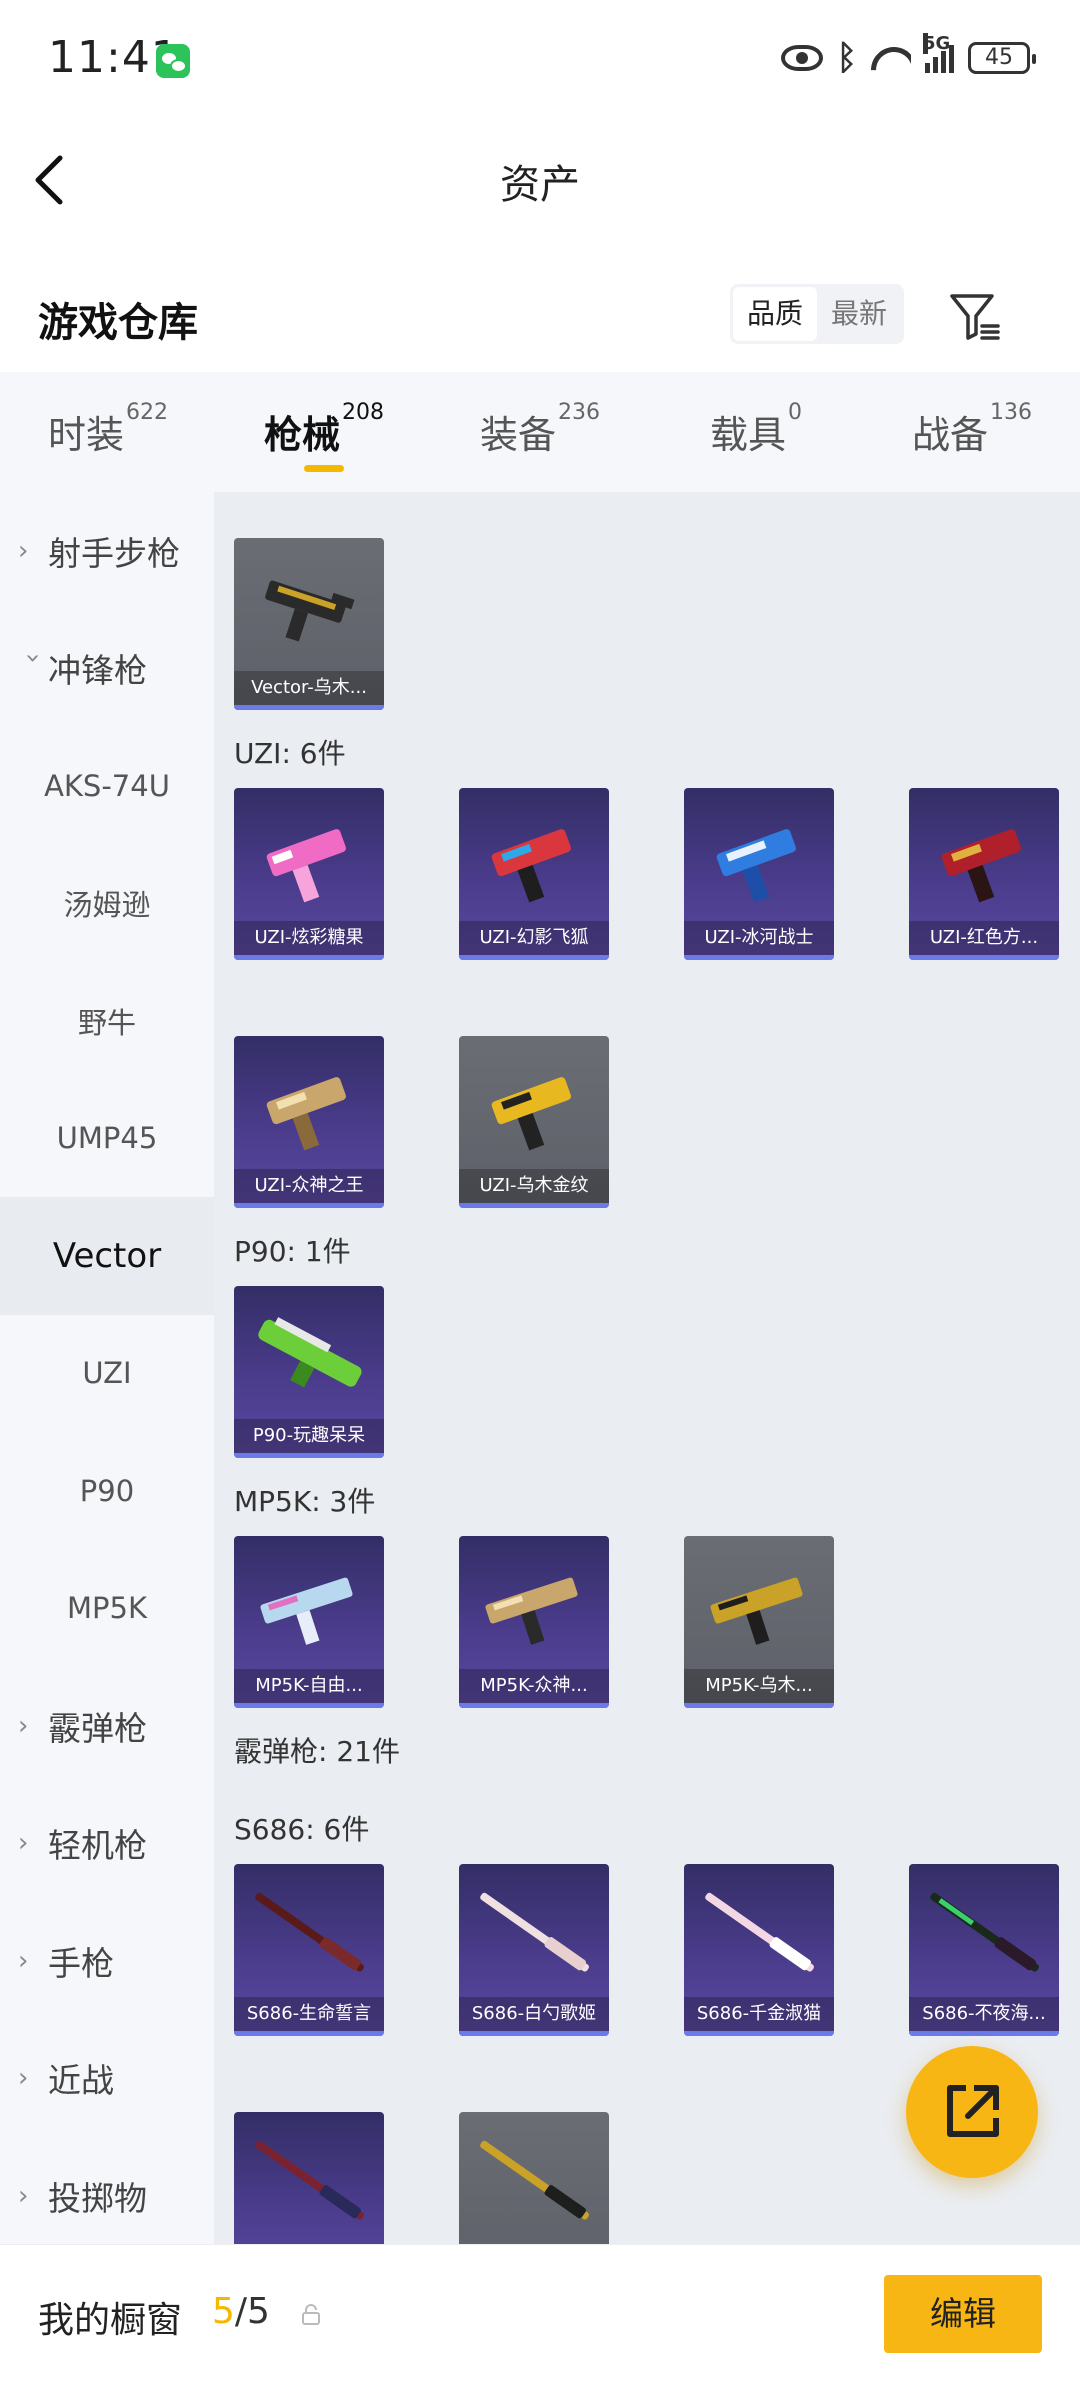 Image resolution: width=1080 pixels, height=2381 pixels. I want to click on wechat-icon, so click(173, 61).